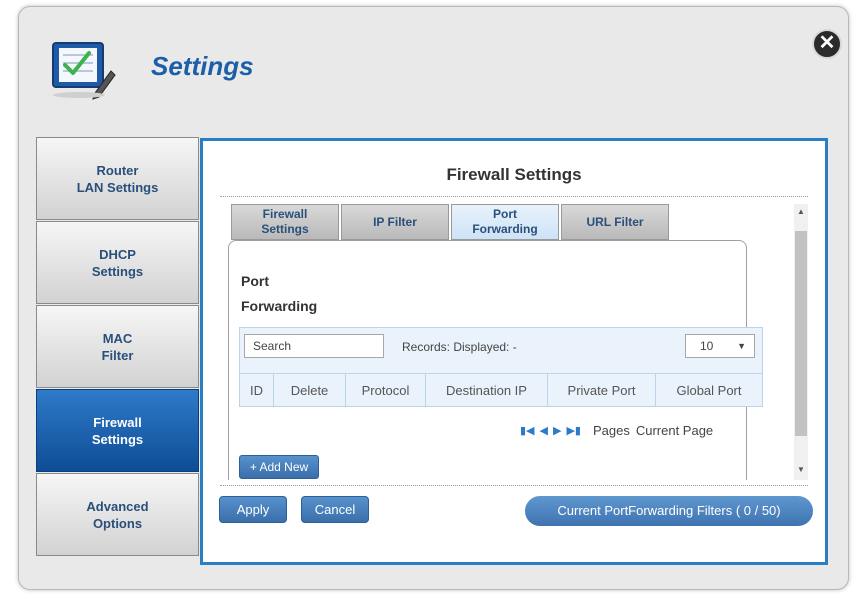 This screenshot has width=867, height=594. Describe the element at coordinates (285, 222) in the screenshot. I see `tab-firewall-settings: Firewall Settings` at that location.